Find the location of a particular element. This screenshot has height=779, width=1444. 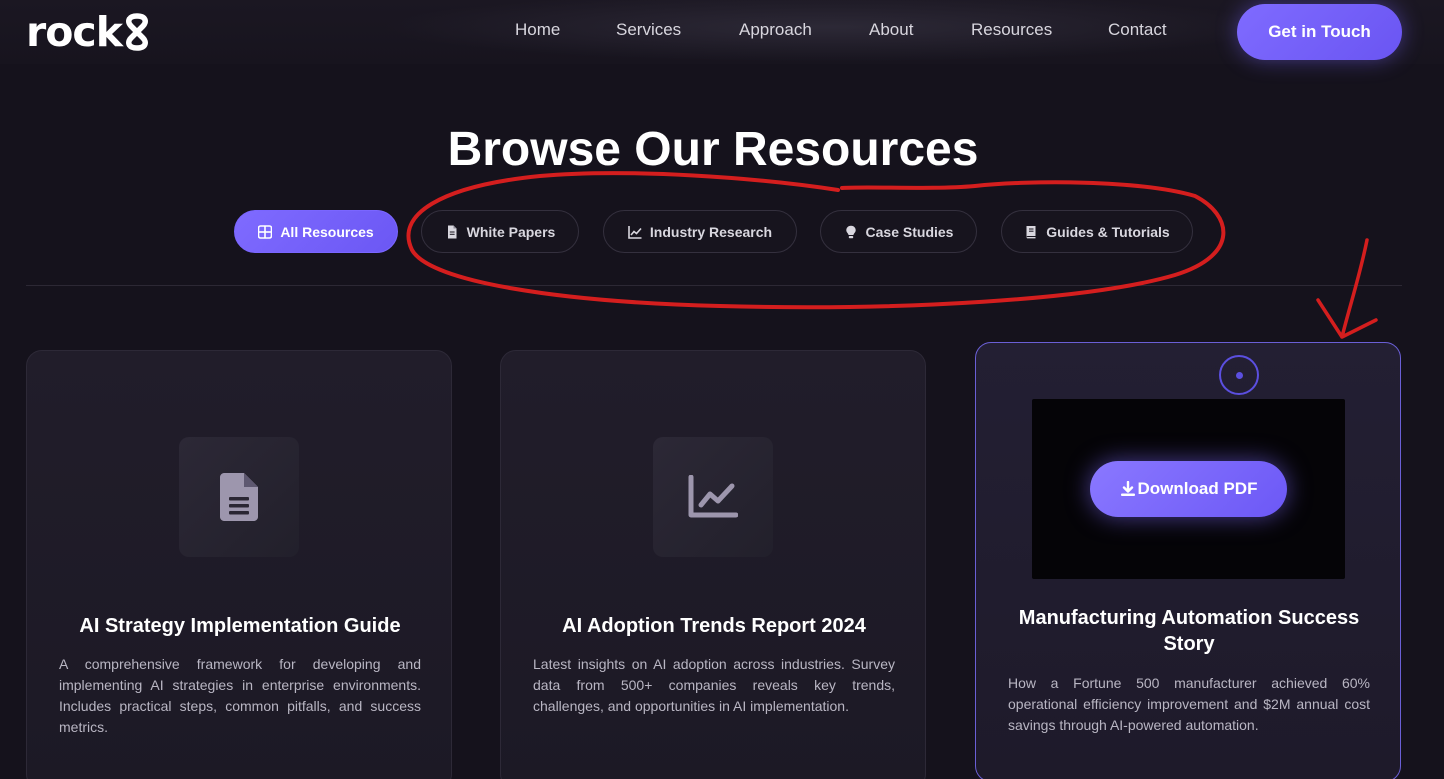

file-icon is located at coordinates (452, 231).